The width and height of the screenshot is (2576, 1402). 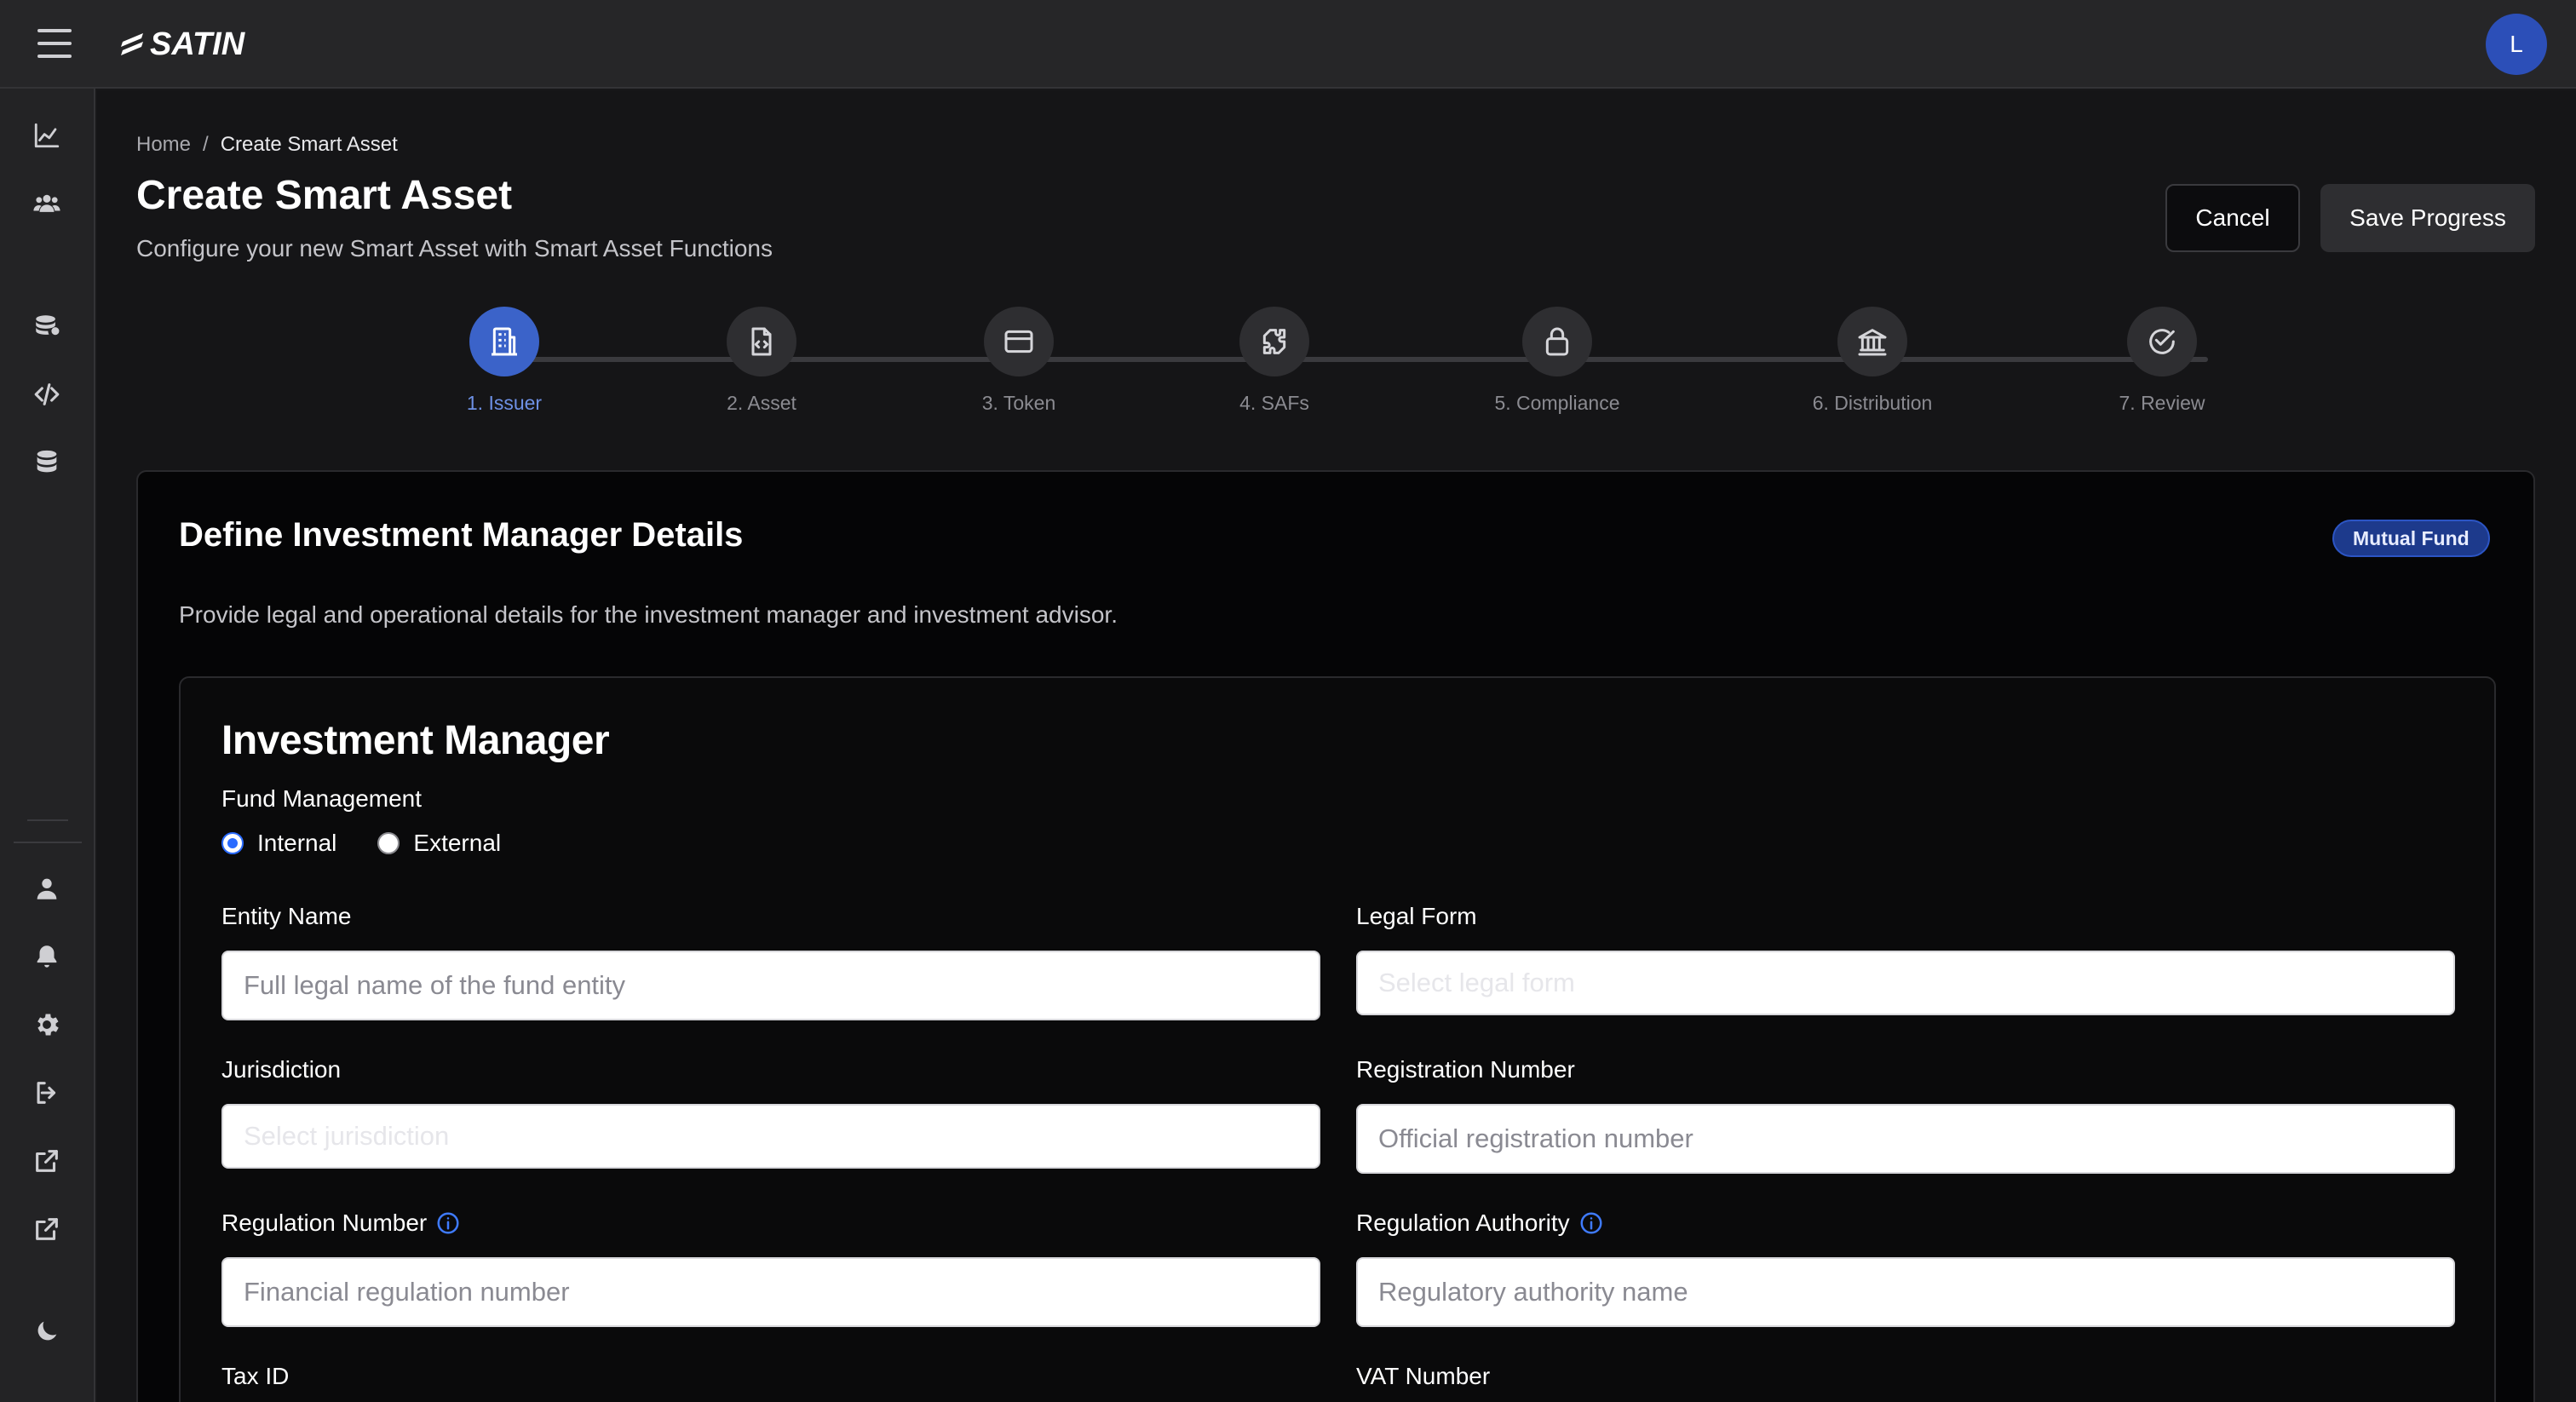 What do you see at coordinates (457, 843) in the screenshot?
I see `radio-label: External` at bounding box center [457, 843].